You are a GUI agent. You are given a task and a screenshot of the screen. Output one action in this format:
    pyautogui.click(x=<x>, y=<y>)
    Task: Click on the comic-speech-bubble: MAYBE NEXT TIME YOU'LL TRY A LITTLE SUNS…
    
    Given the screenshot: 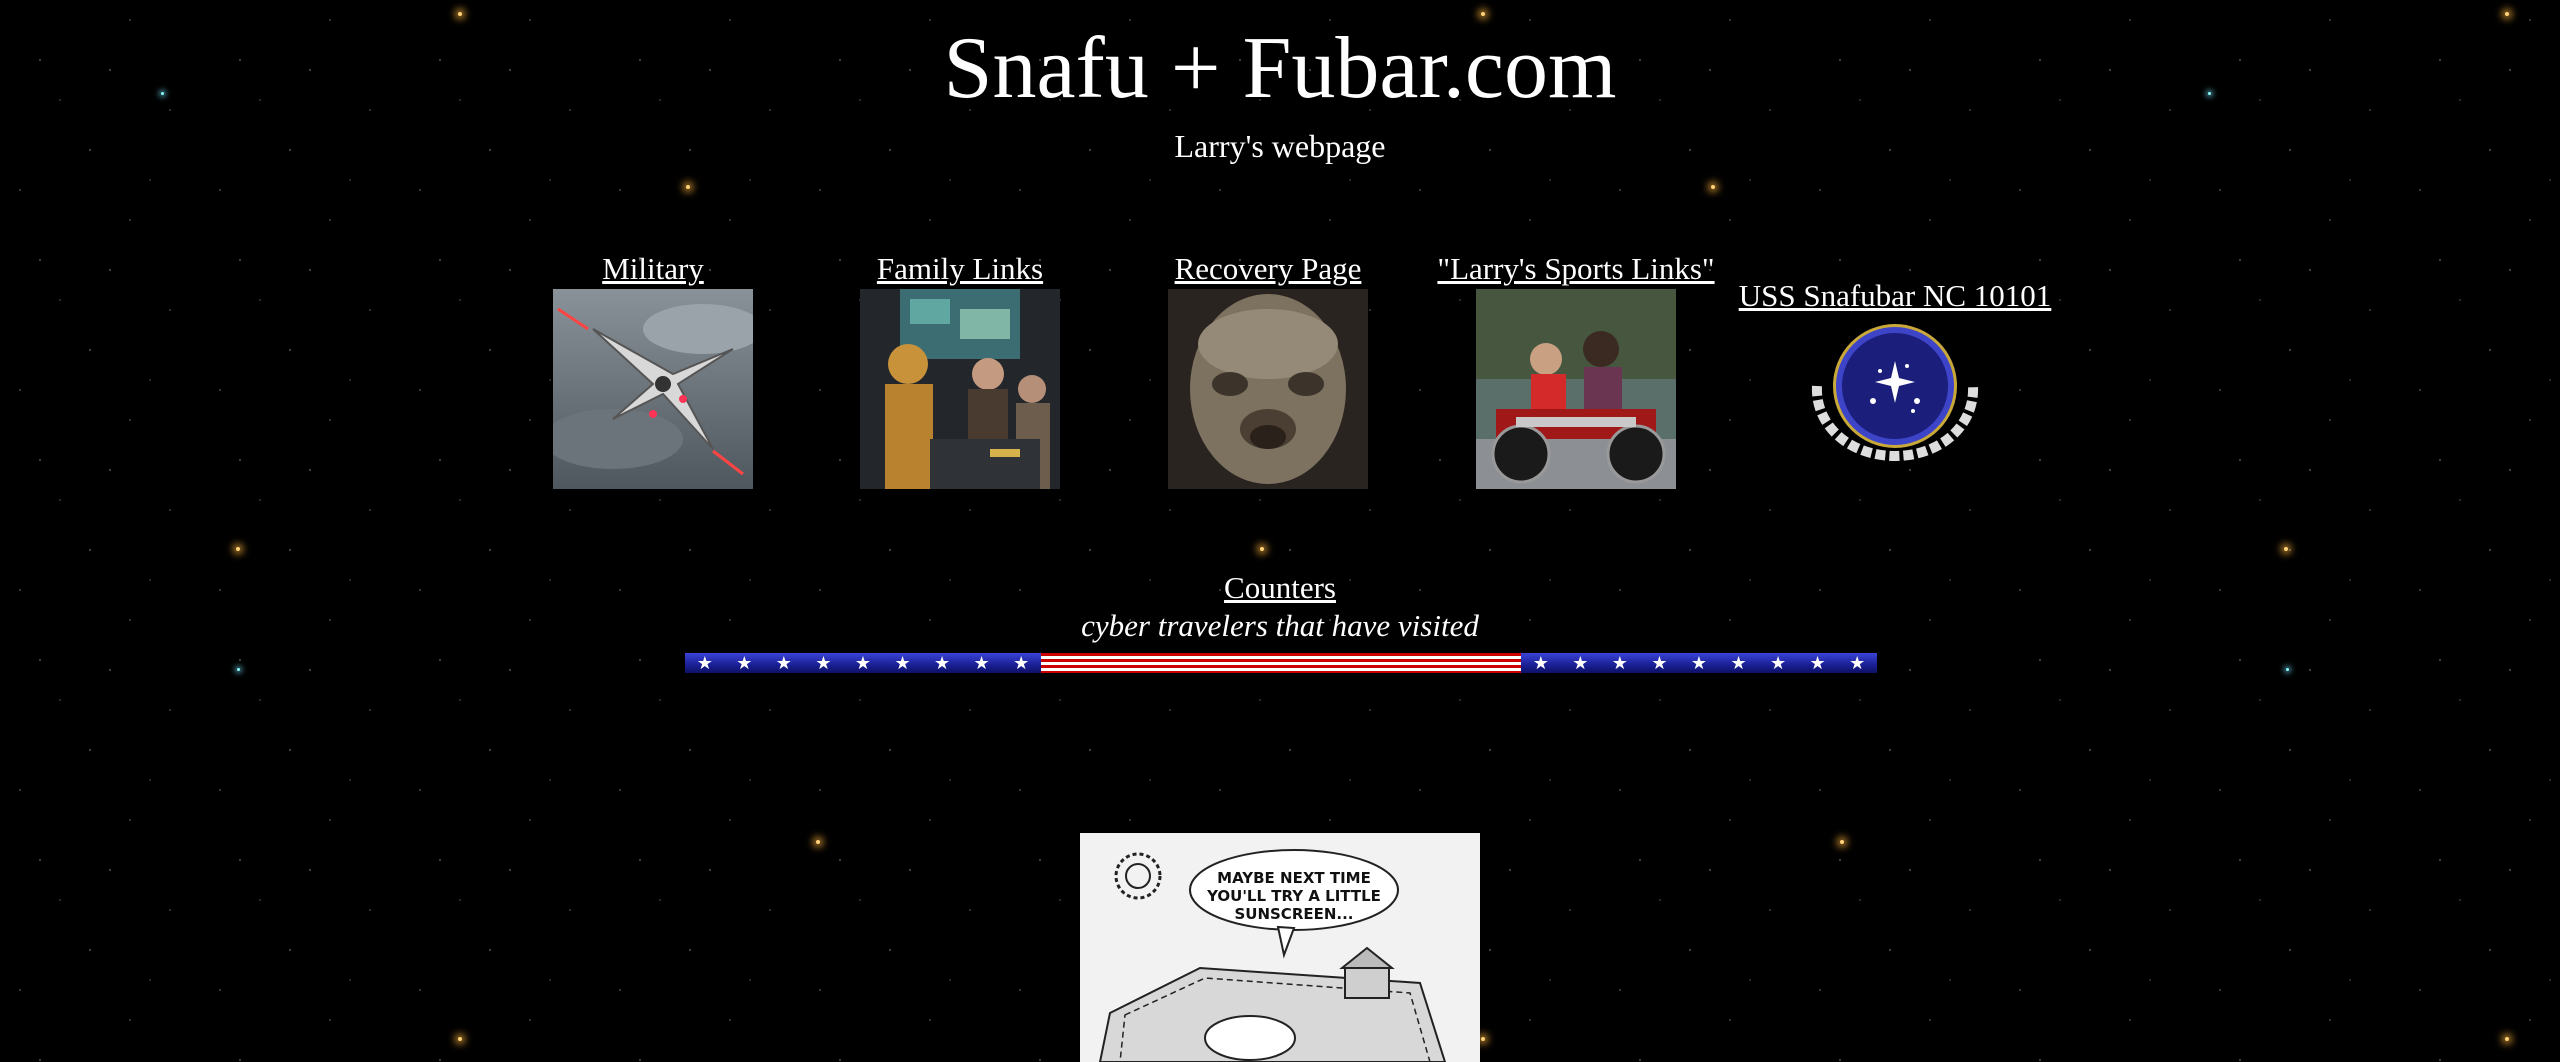 What is the action you would take?
    pyautogui.click(x=1294, y=896)
    